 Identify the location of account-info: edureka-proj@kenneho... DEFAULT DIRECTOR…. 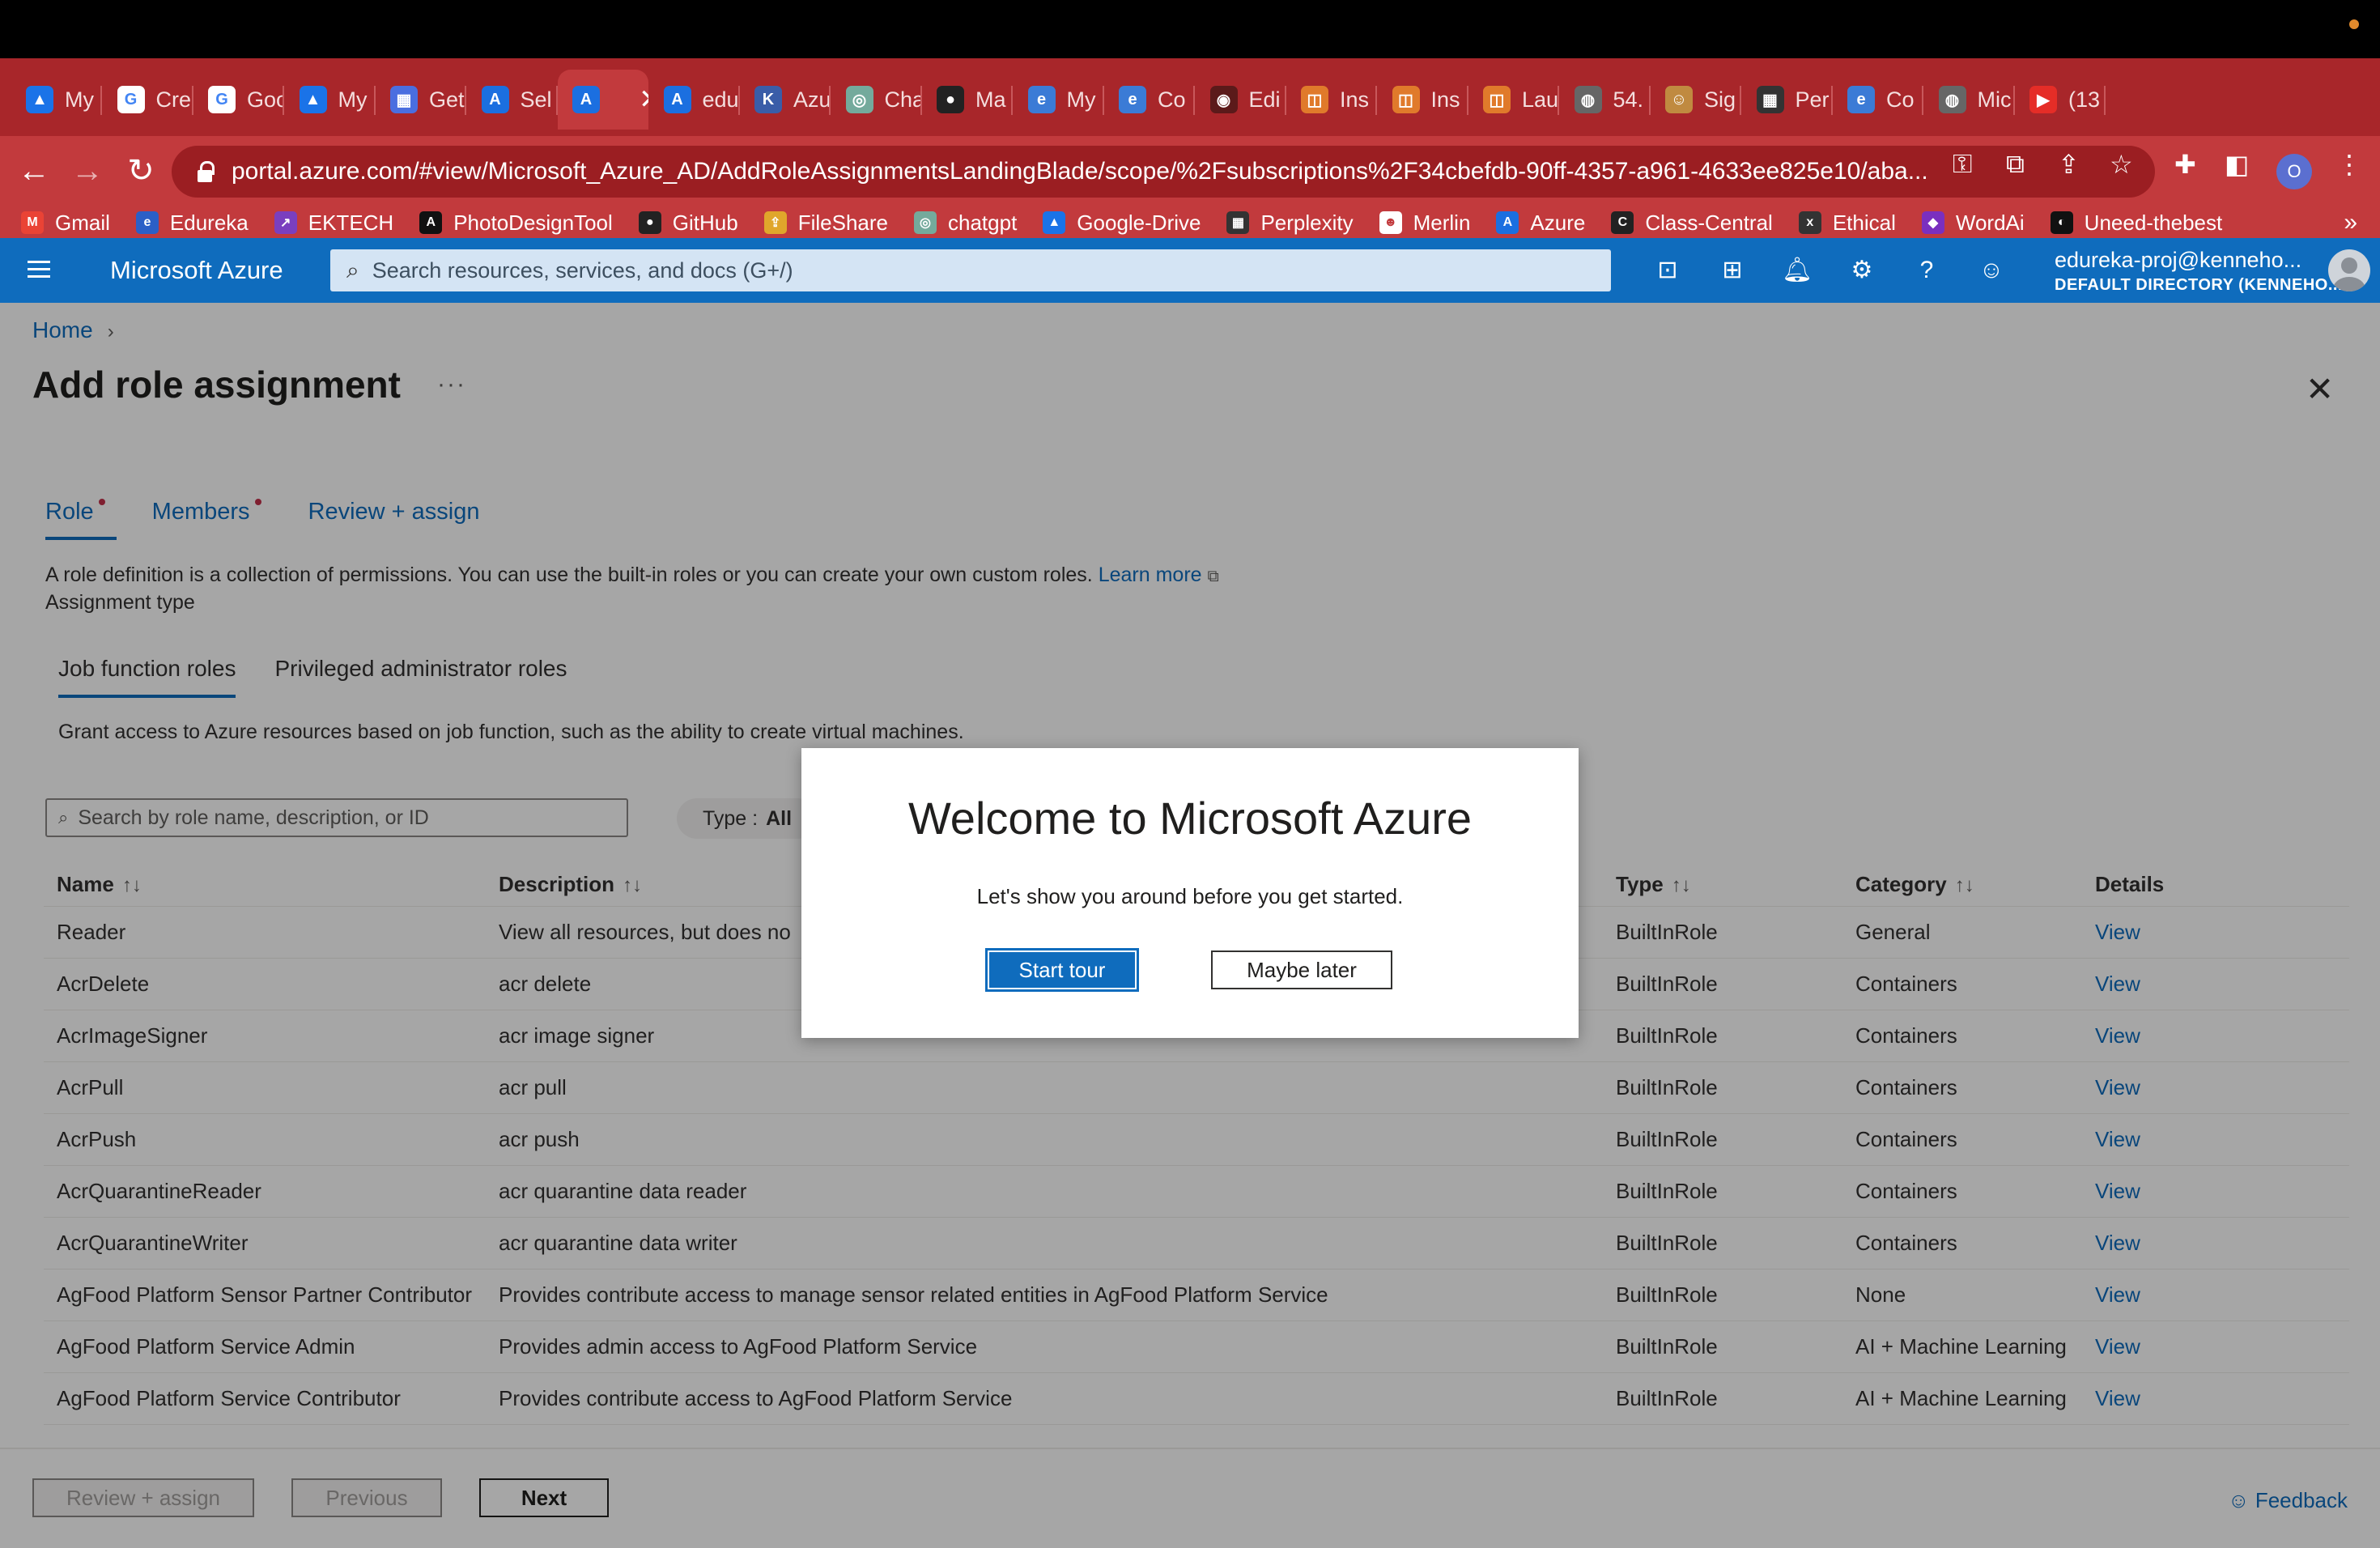
(2199, 272).